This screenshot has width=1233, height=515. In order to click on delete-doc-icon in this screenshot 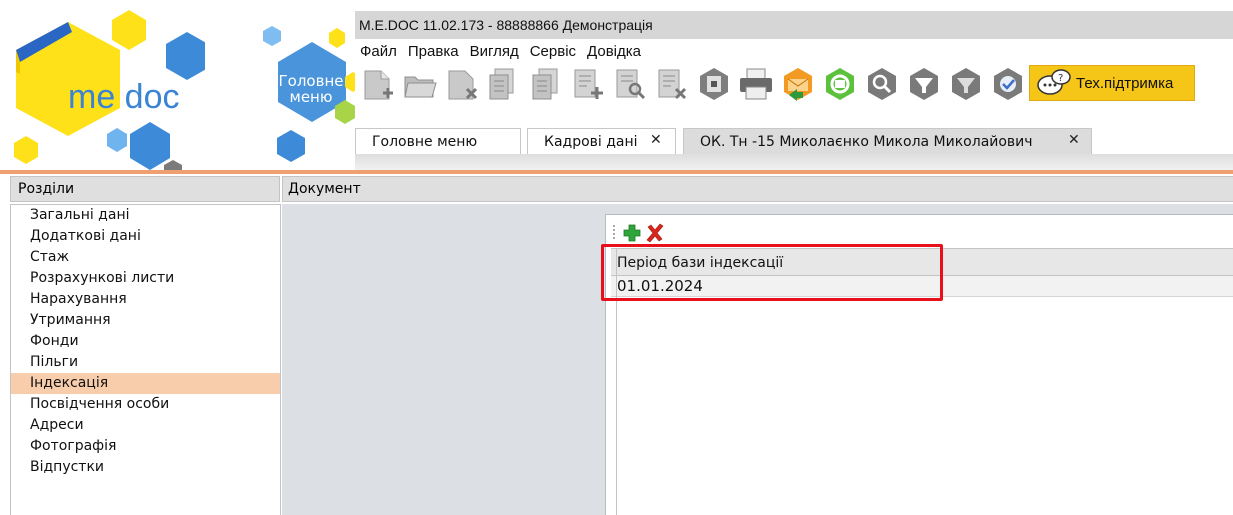, I will do `click(462, 84)`.